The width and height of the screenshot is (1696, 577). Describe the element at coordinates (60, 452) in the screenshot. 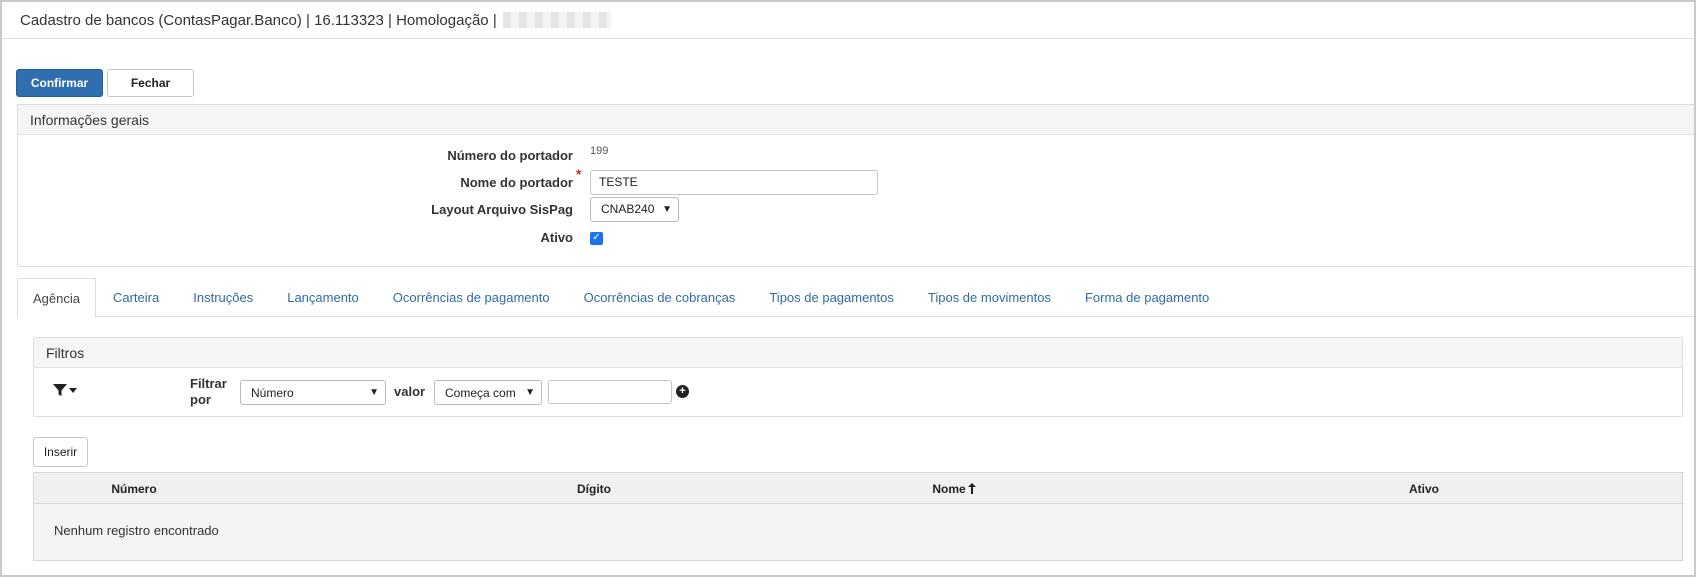

I see `insert-button: Inserir` at that location.